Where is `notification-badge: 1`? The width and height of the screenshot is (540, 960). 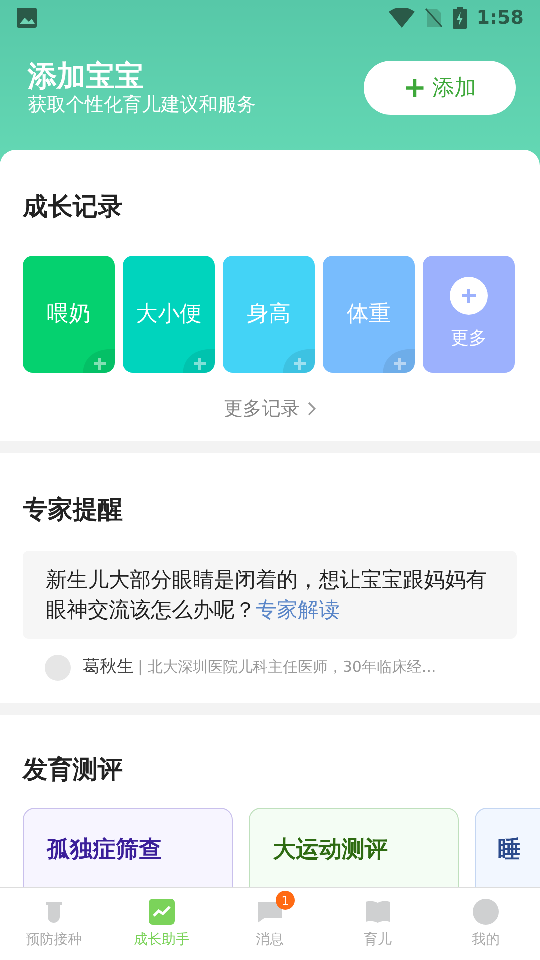
notification-badge: 1 is located at coordinates (285, 900).